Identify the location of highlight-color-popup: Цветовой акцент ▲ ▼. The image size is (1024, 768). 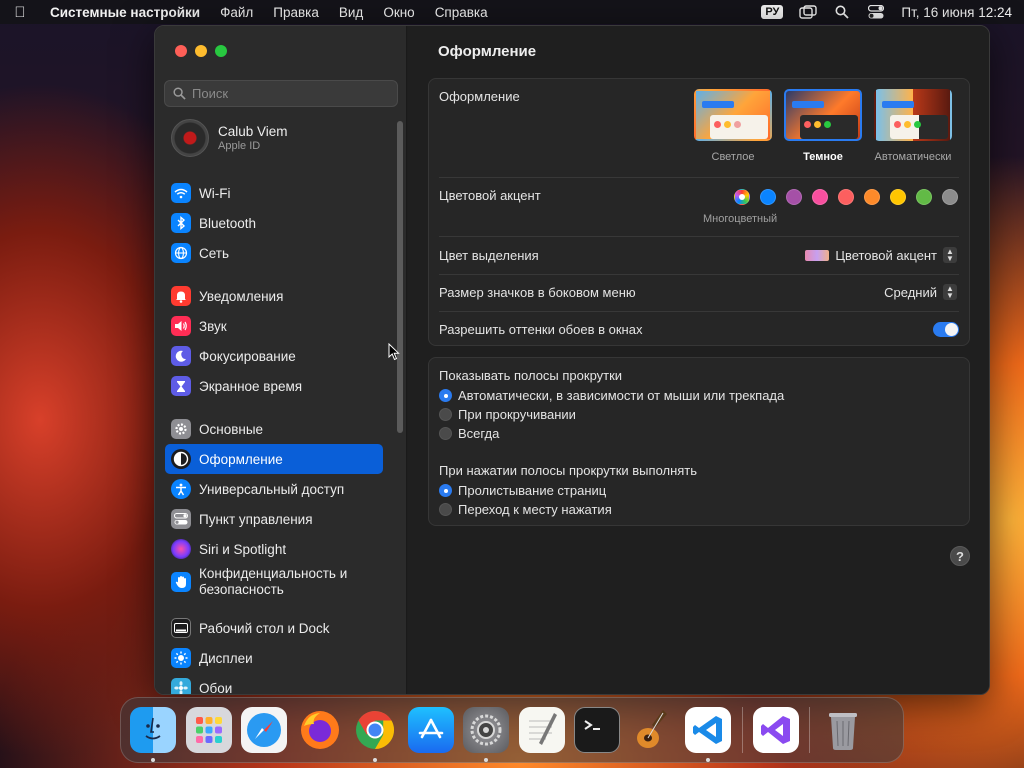
(881, 255).